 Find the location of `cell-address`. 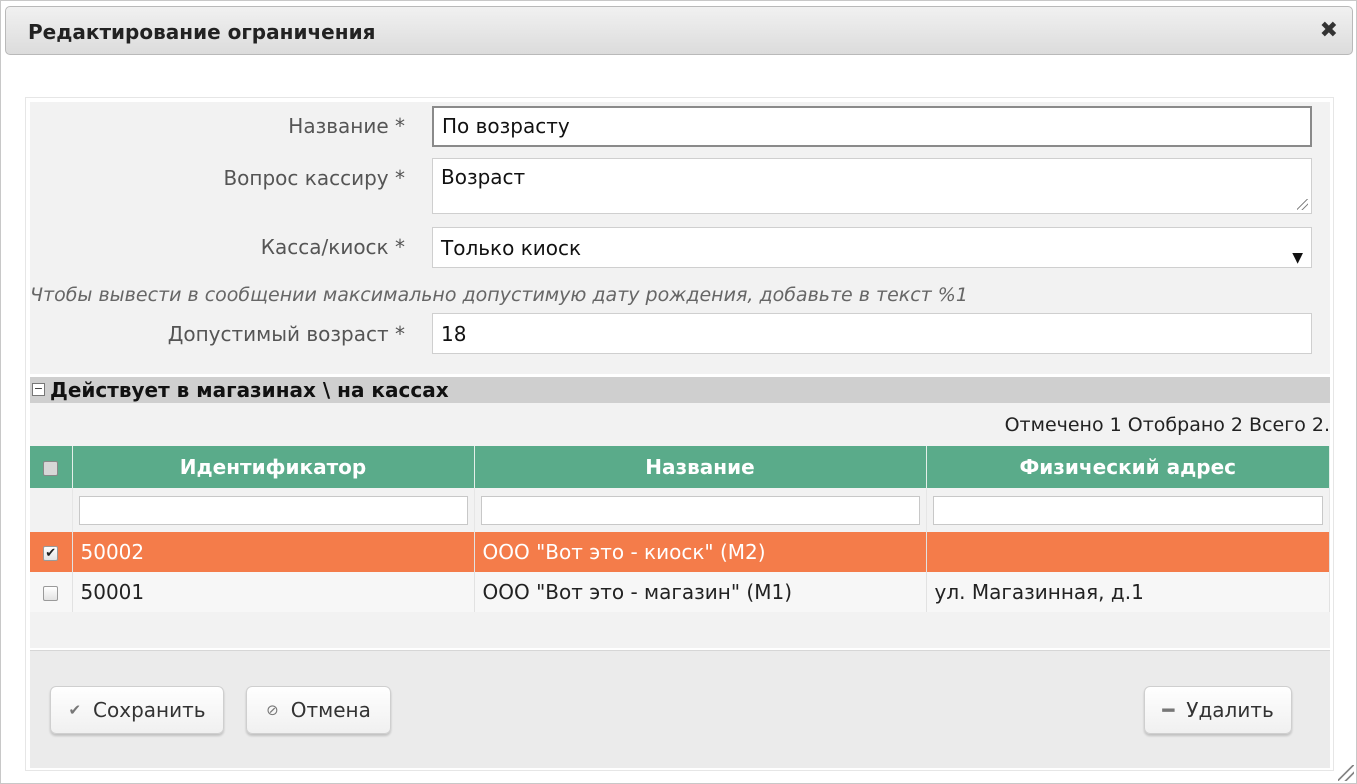

cell-address is located at coordinates (1128, 552).